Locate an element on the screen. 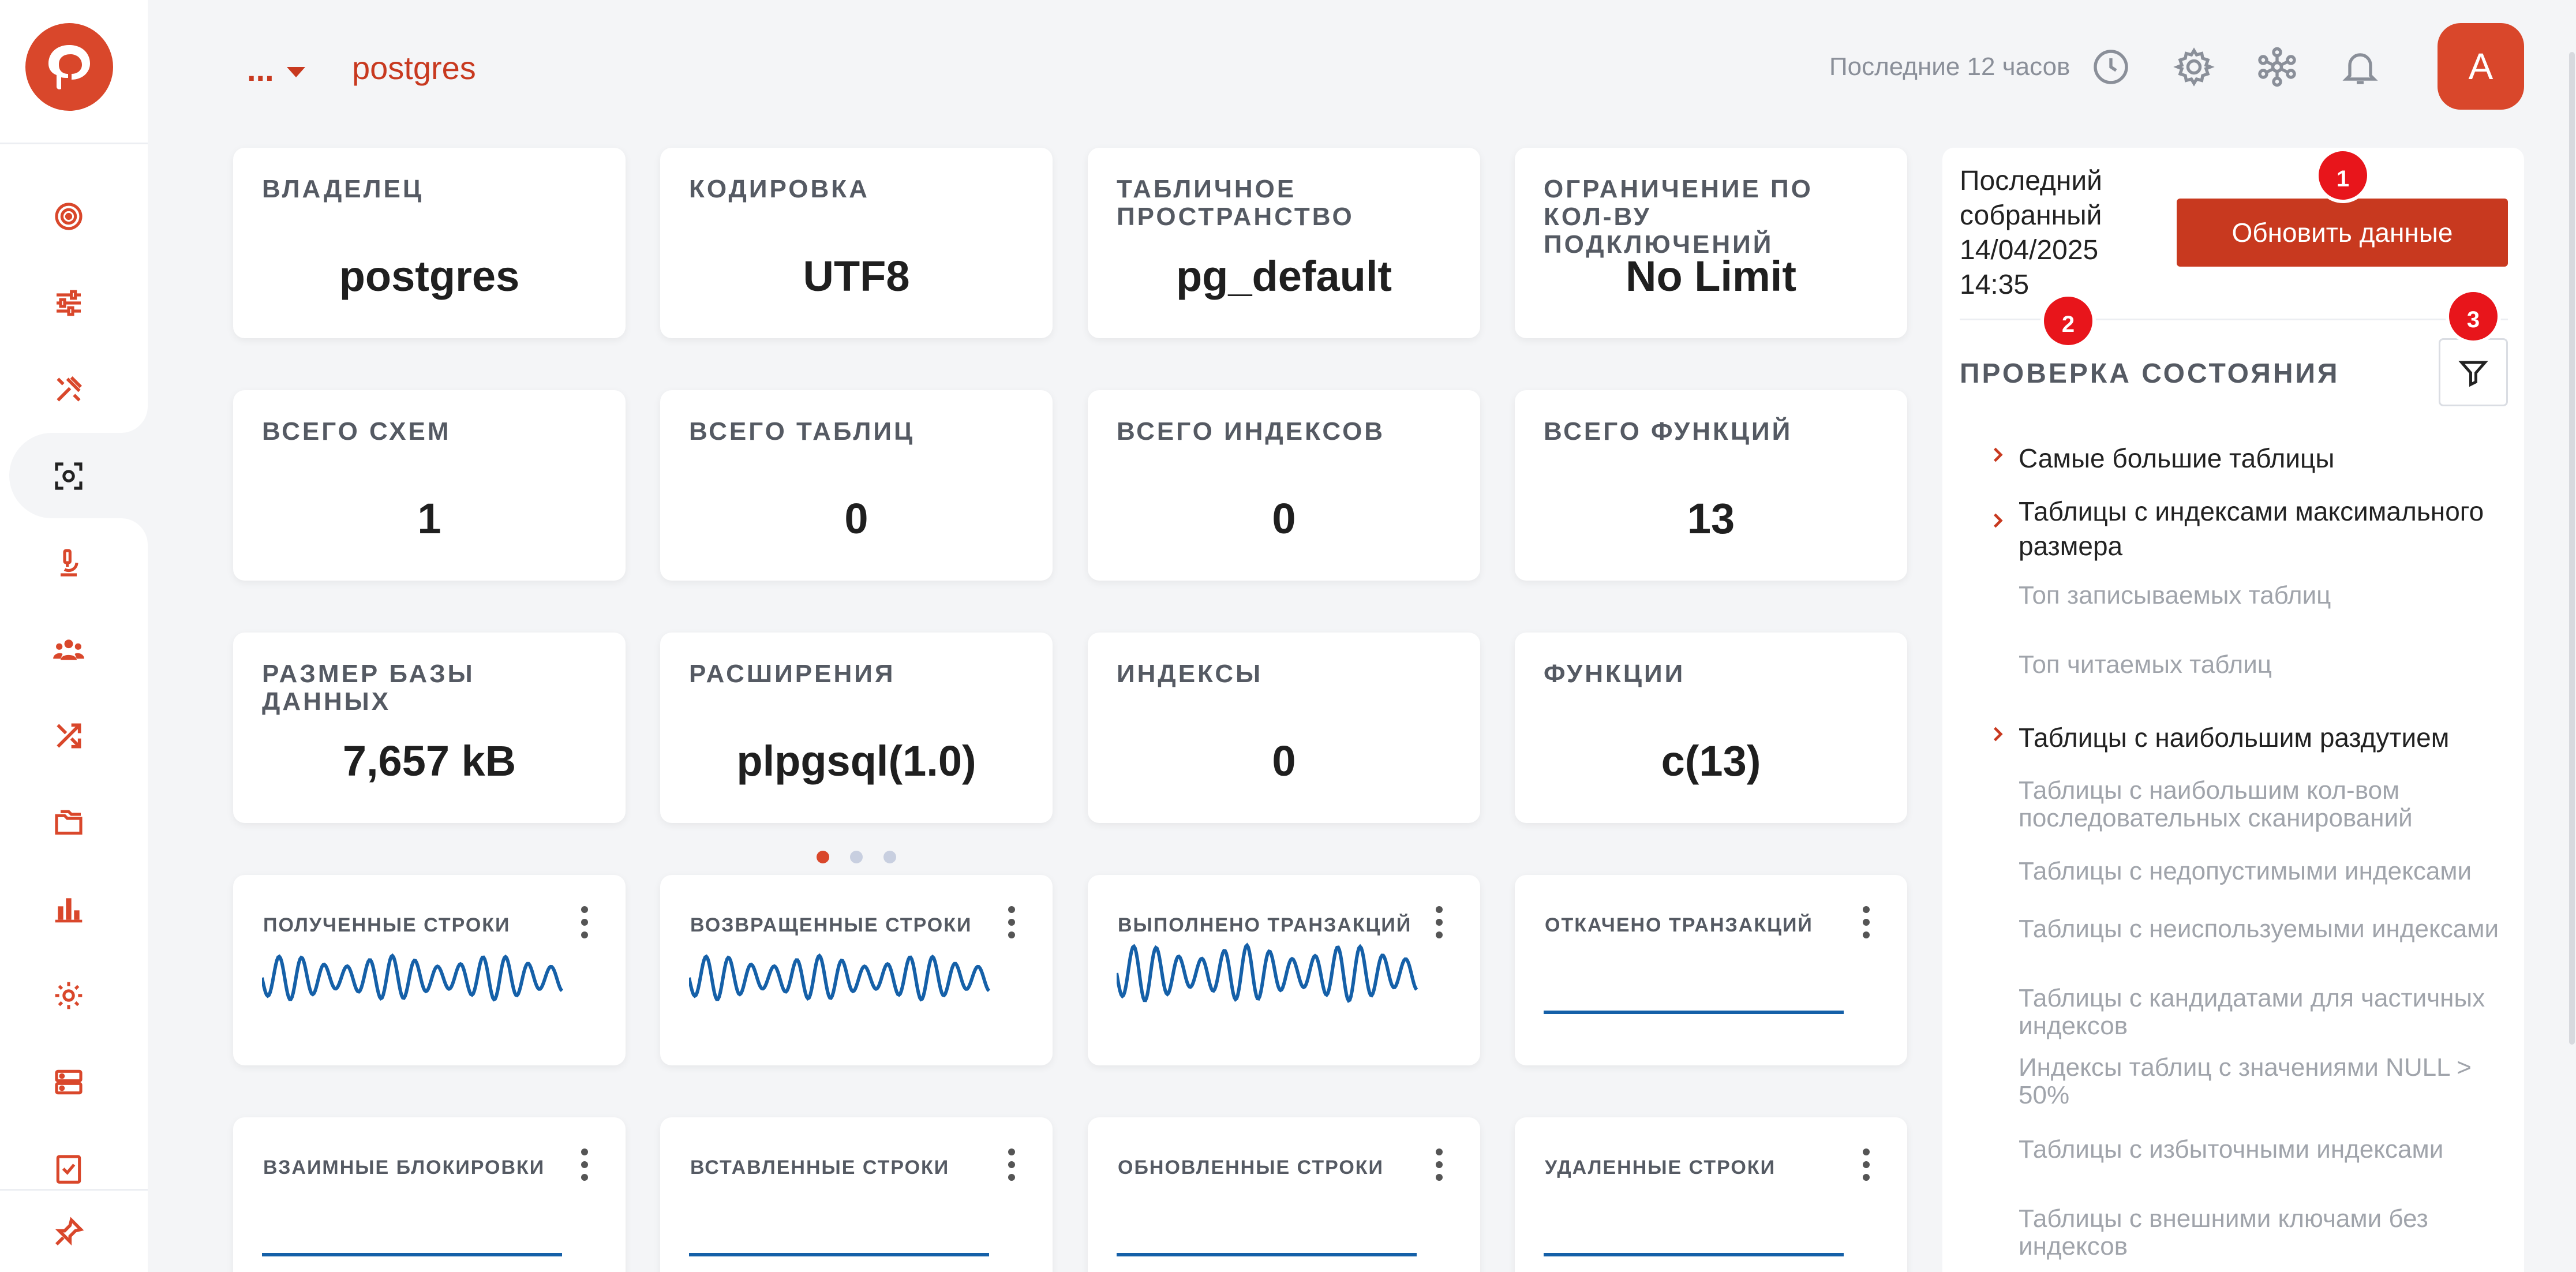  sidebar-item-shuffle is located at coordinates (68, 736).